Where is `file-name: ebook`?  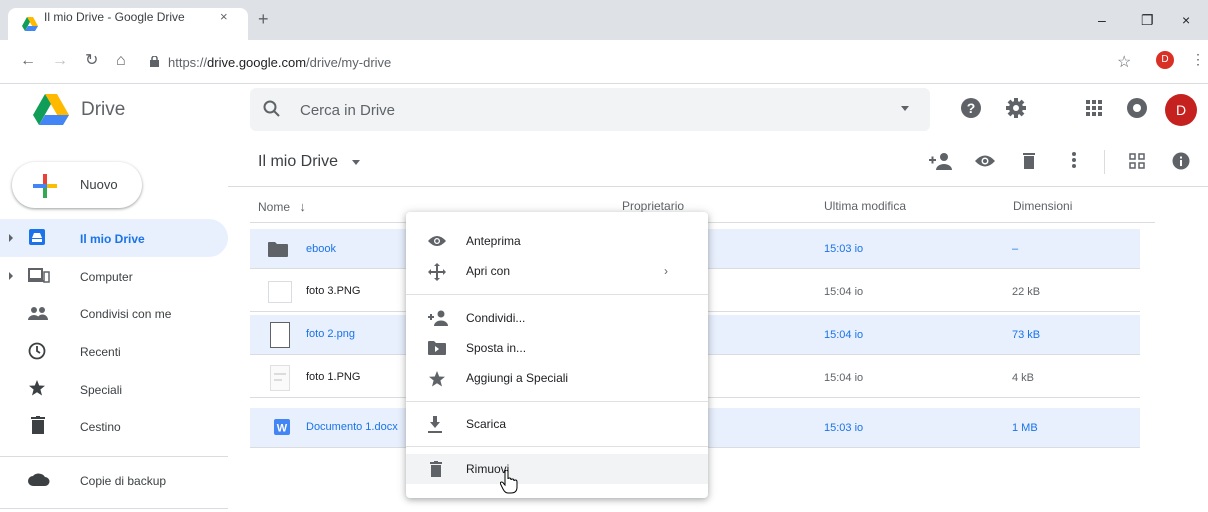 file-name: ebook is located at coordinates (321, 249).